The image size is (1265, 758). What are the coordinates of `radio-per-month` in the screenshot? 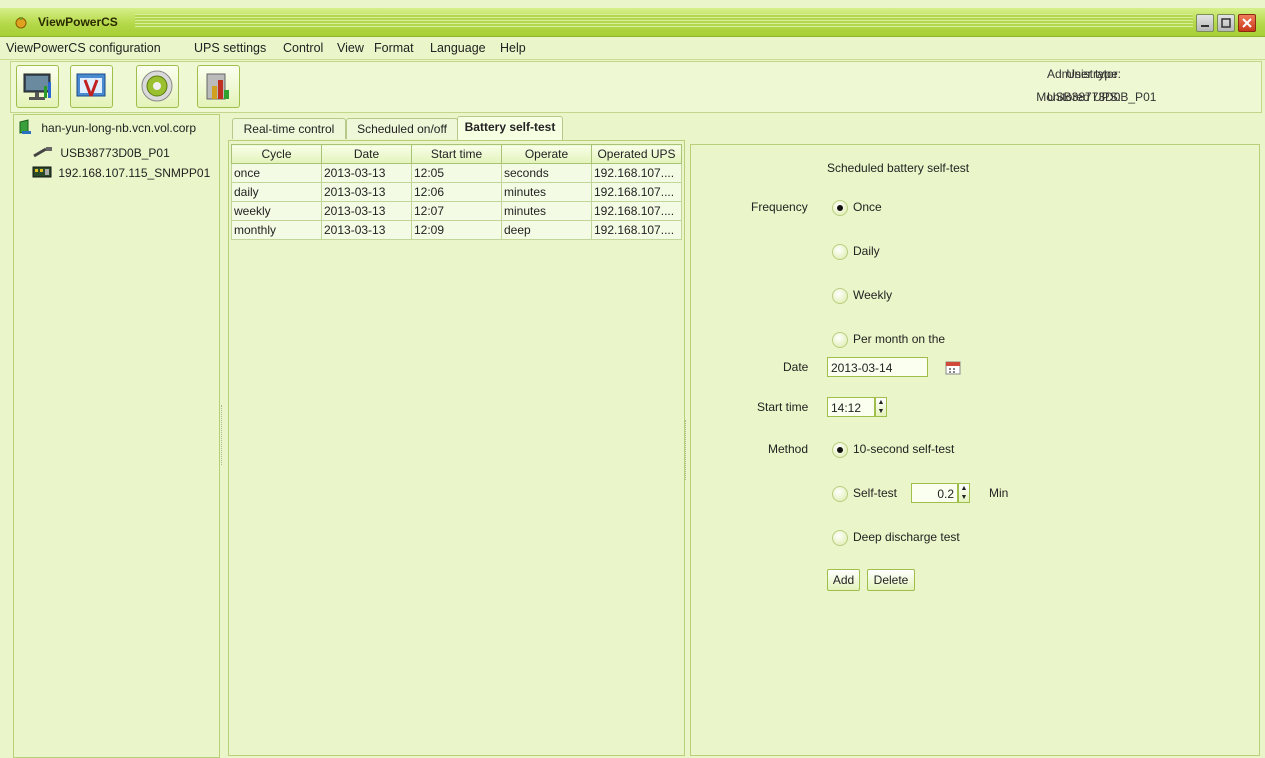 It's located at (840, 340).